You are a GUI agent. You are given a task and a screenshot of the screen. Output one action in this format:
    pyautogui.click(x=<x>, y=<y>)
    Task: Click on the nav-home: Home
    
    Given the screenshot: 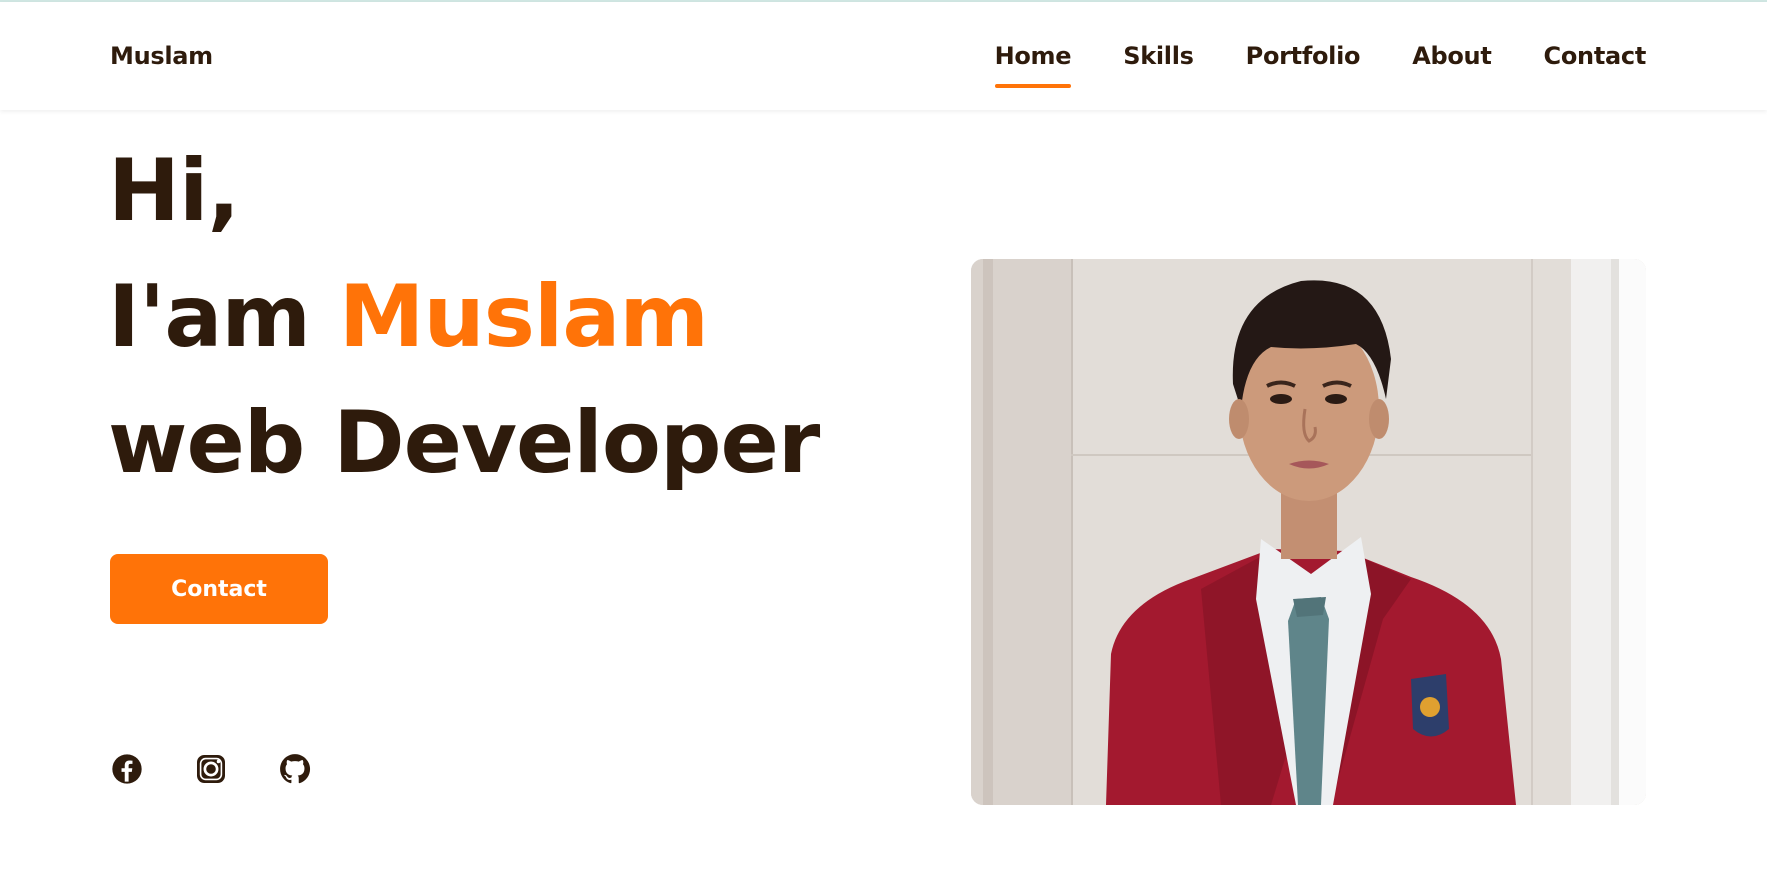 What is the action you would take?
    pyautogui.click(x=1033, y=65)
    